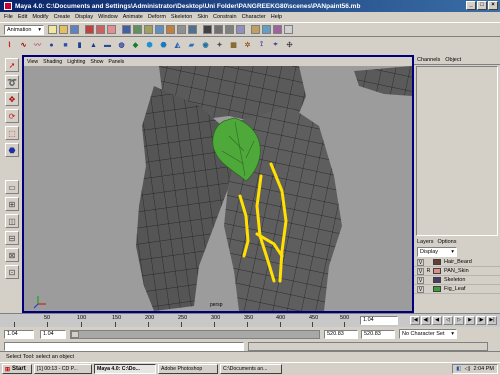  What do you see at coordinates (428, 334) in the screenshot?
I see `character-set-dropdown: No Character Set ▾` at bounding box center [428, 334].